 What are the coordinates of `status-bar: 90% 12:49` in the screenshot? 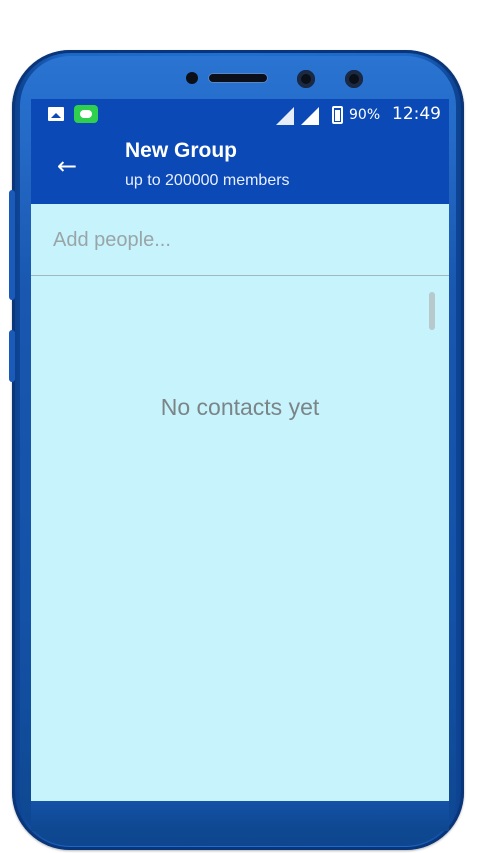 It's located at (240, 114).